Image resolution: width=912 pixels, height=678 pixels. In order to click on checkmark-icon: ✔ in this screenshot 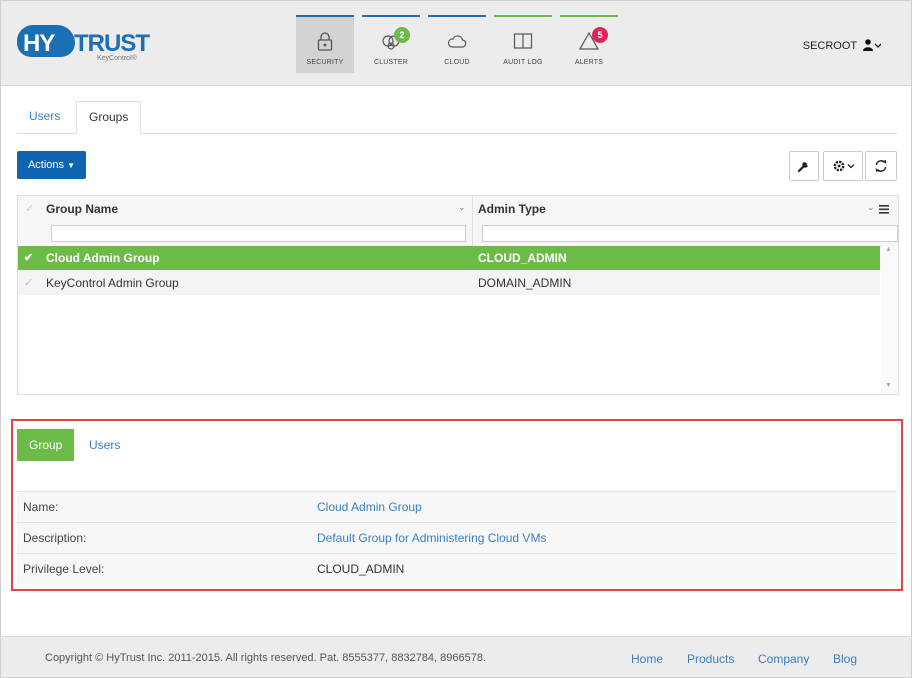, I will do `click(31, 258)`.